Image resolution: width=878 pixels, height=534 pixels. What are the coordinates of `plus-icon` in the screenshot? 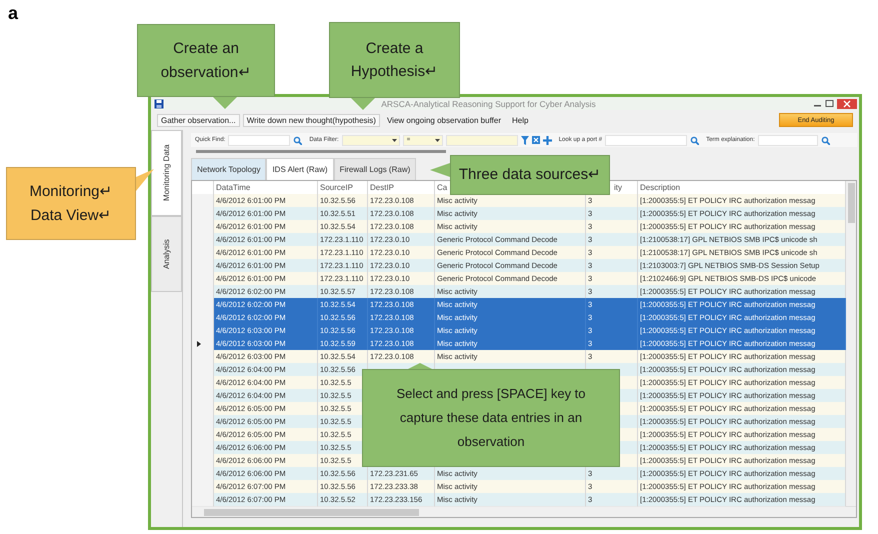 It's located at (547, 140).